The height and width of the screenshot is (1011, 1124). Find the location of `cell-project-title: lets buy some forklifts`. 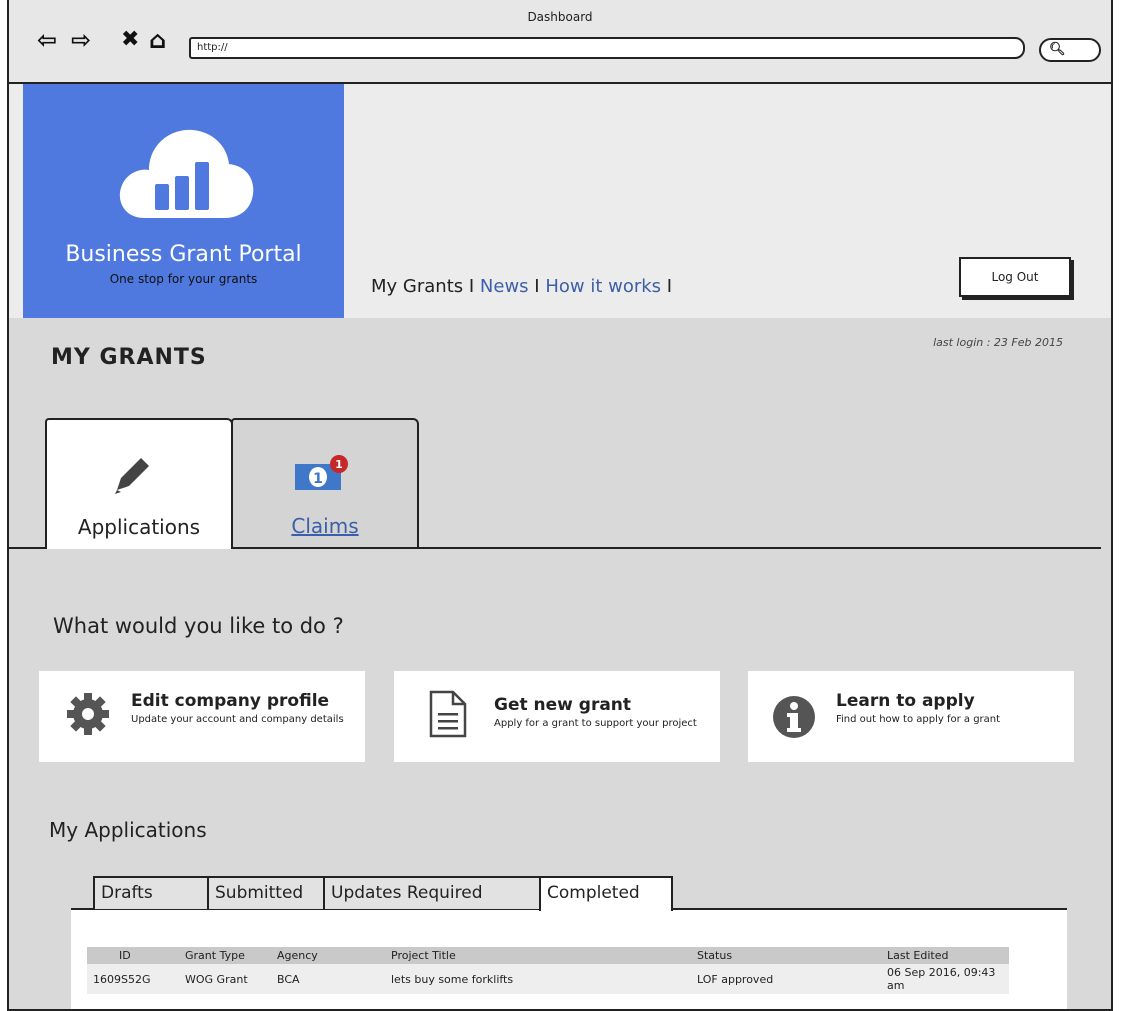

cell-project-title: lets buy some forklifts is located at coordinates (538, 979).